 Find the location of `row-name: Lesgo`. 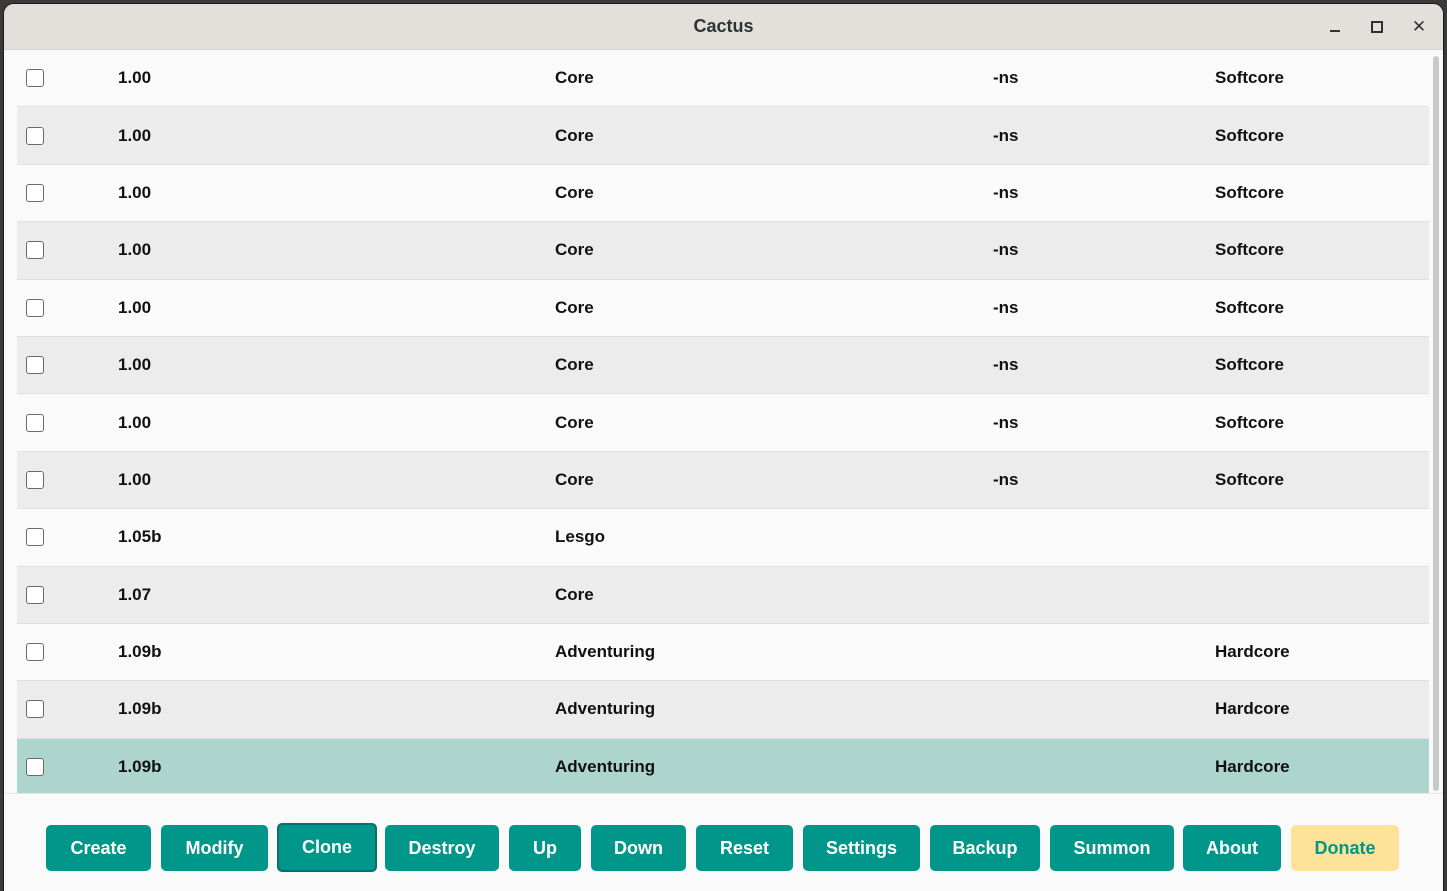

row-name: Lesgo is located at coordinates (580, 537).